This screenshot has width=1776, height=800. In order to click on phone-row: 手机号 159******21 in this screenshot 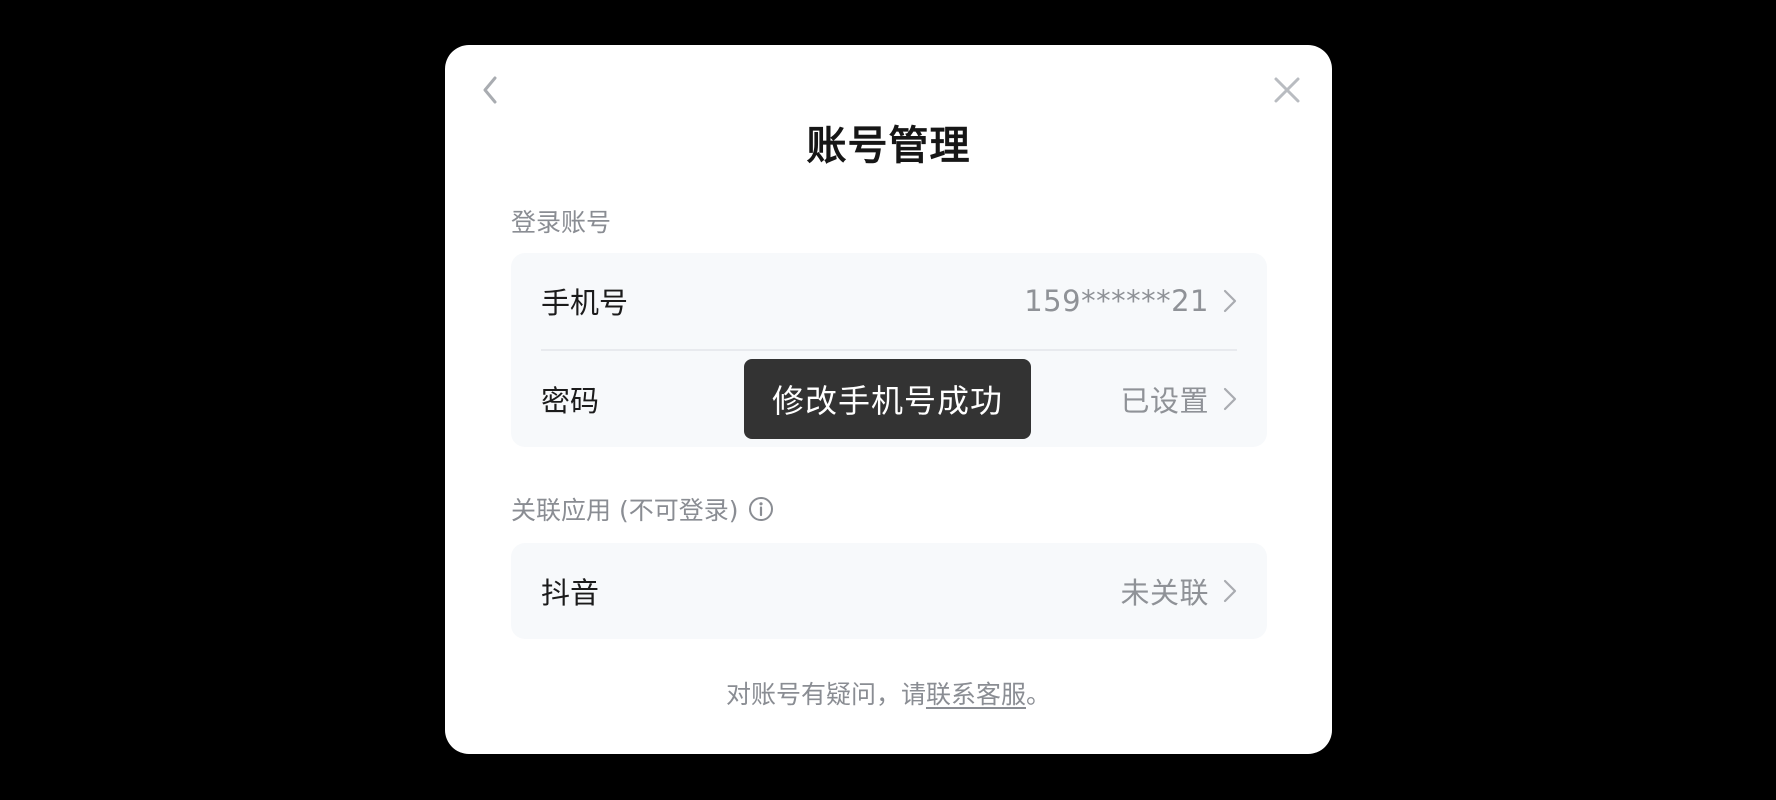, I will do `click(889, 301)`.